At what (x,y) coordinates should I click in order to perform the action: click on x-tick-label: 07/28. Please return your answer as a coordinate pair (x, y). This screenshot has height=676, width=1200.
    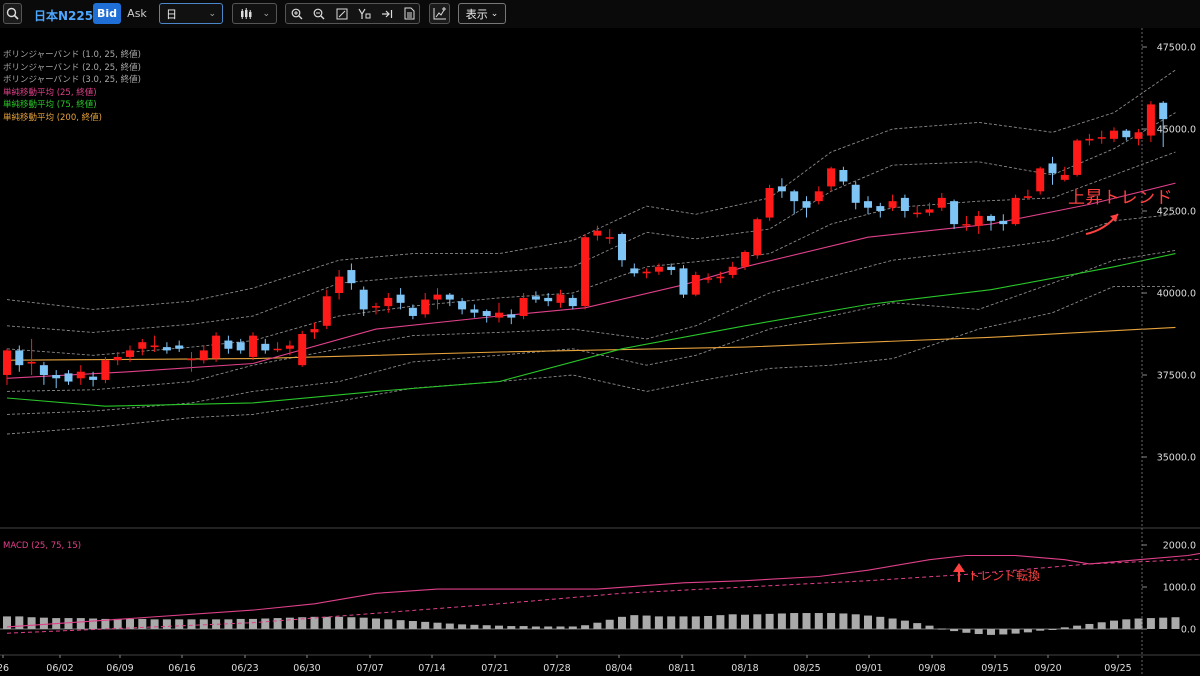
    Looking at the image, I should click on (556, 668).